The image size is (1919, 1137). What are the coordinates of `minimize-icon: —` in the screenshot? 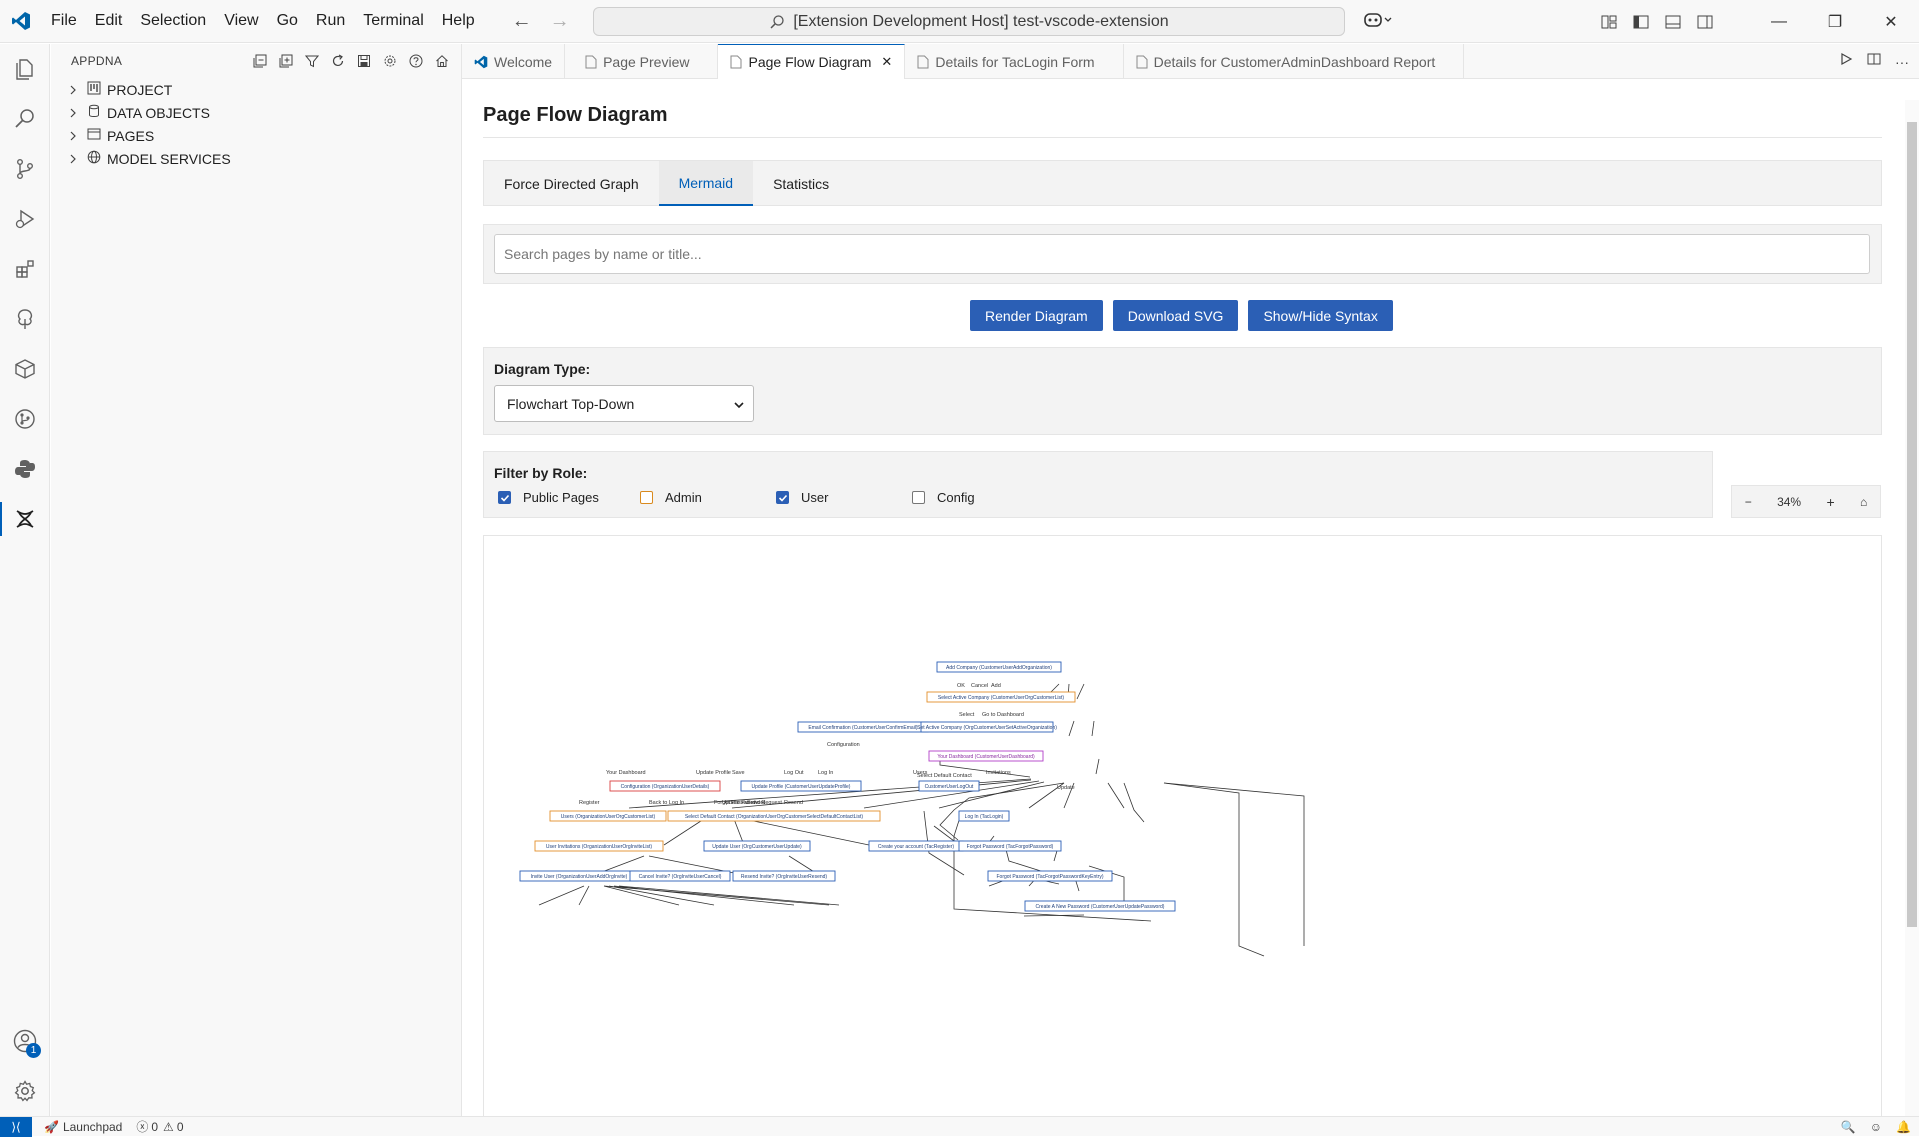 It's located at (1779, 21).